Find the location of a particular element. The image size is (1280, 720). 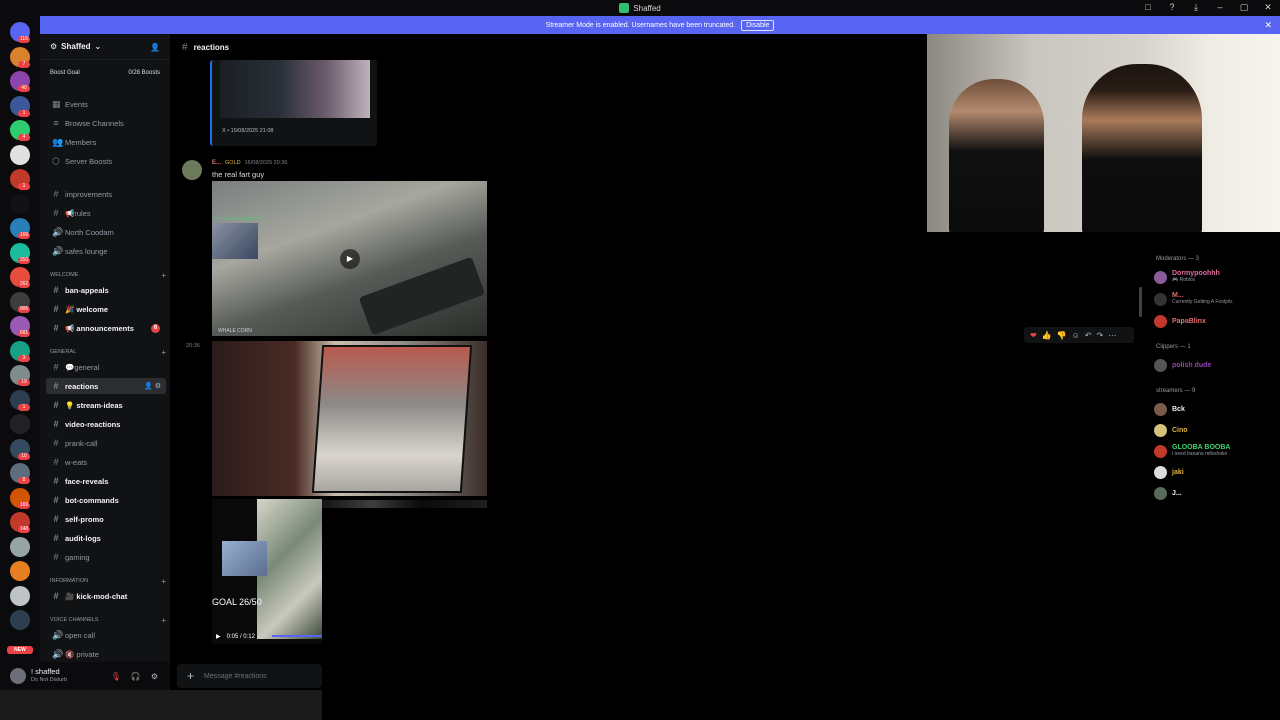

forward-icon: ↷ is located at coordinates (1100, 335).